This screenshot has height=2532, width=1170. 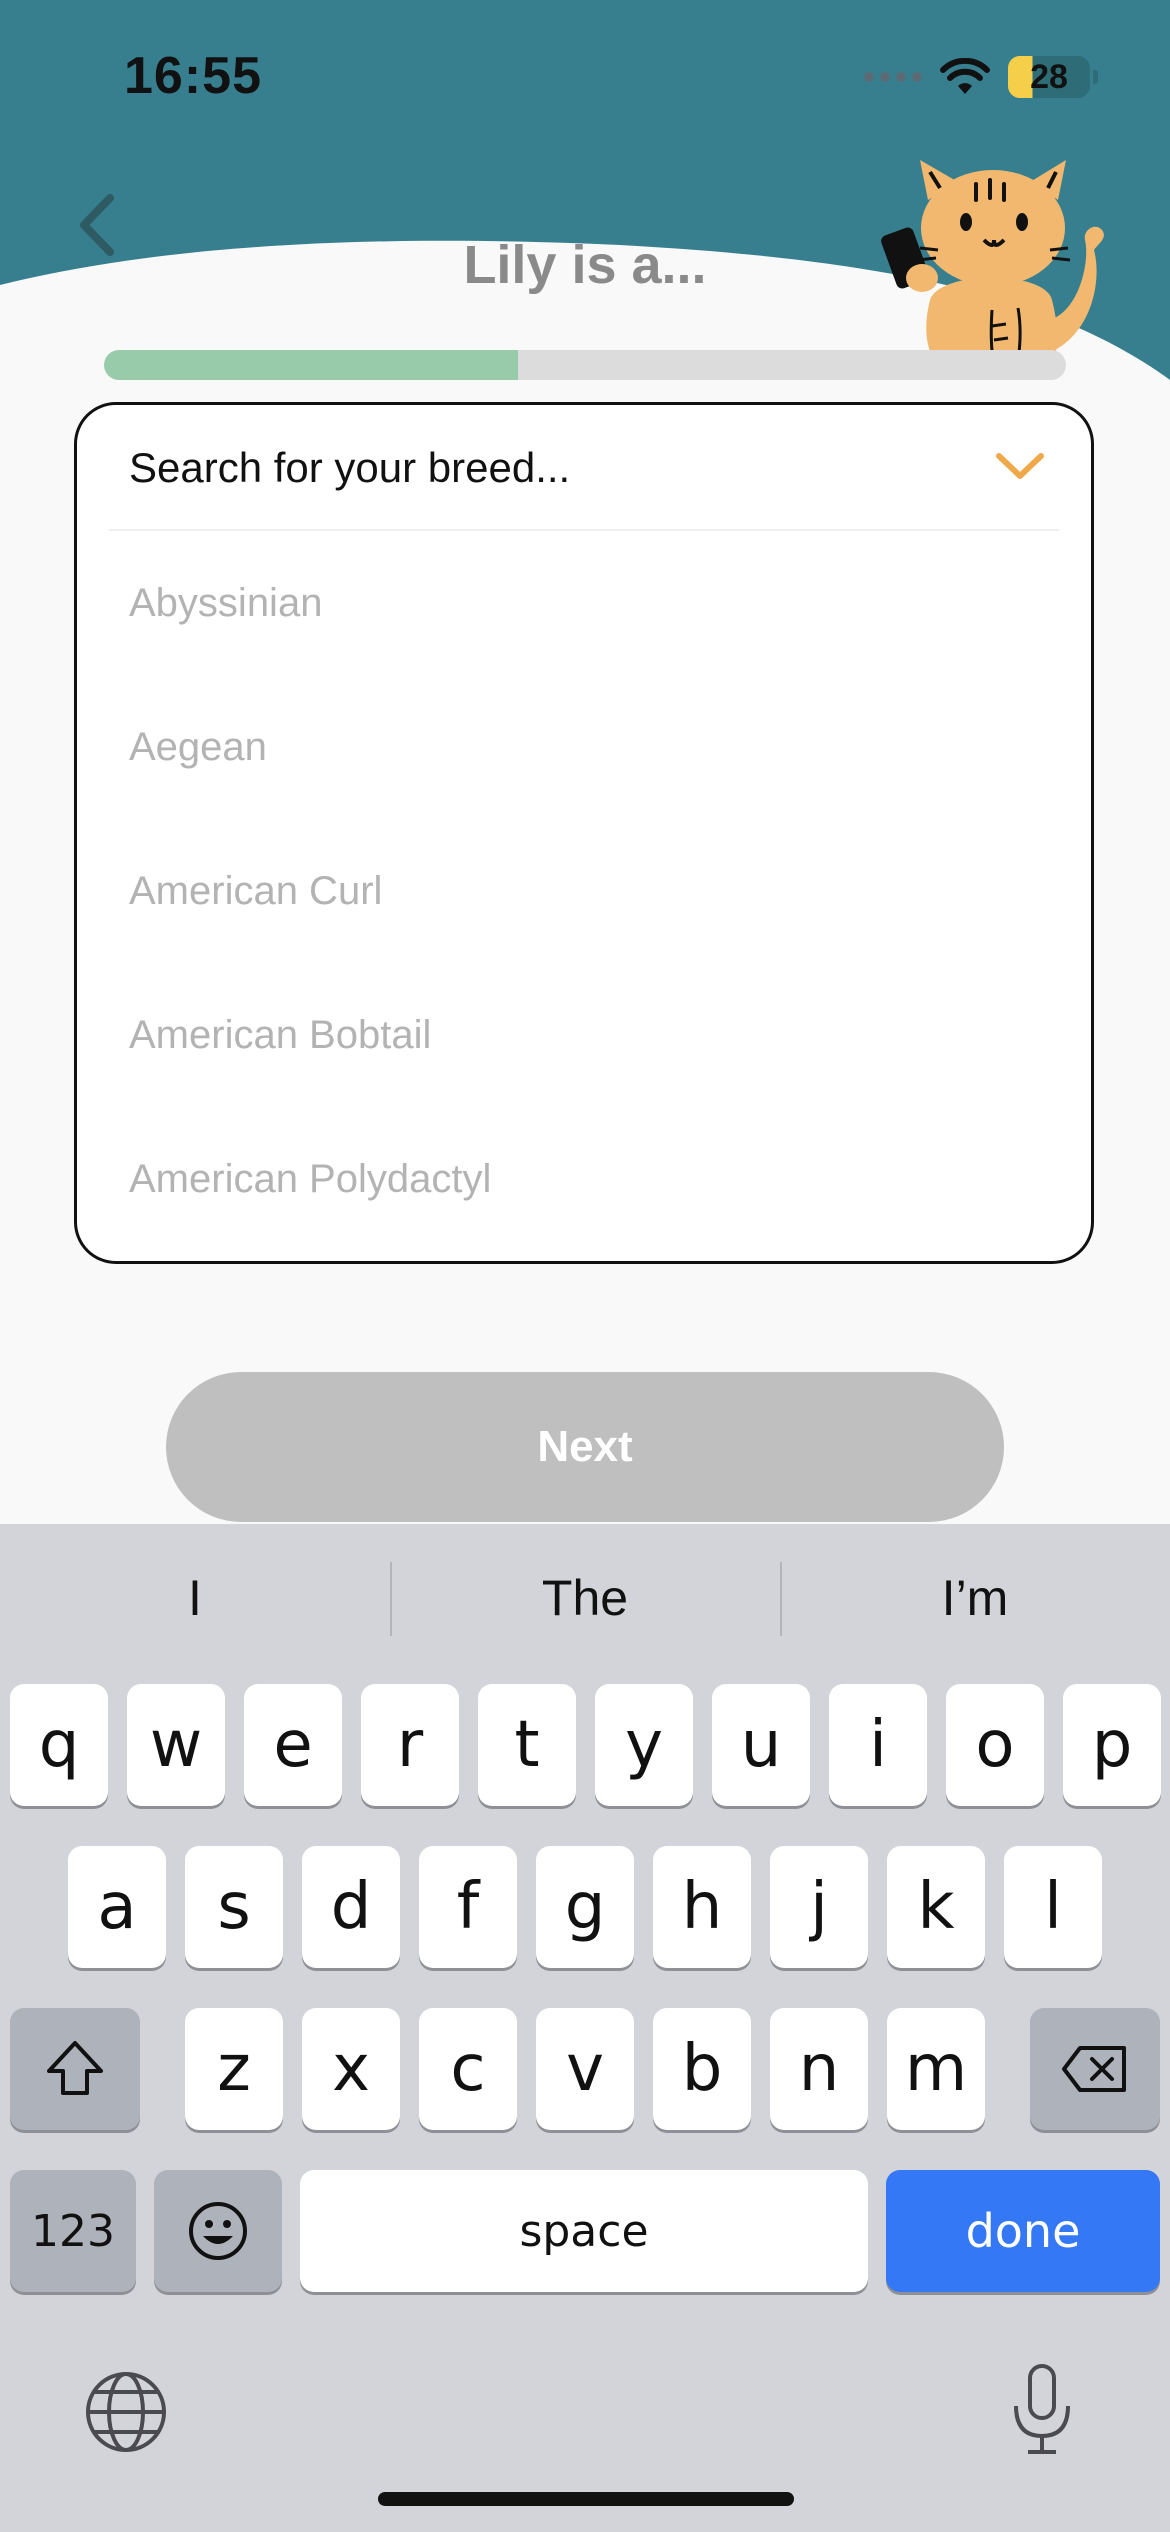 What do you see at coordinates (468, 2069) in the screenshot?
I see `key-c: c` at bounding box center [468, 2069].